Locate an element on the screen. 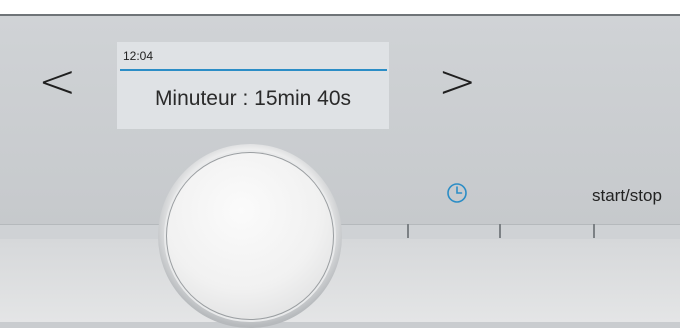  display-divider is located at coordinates (253, 70).